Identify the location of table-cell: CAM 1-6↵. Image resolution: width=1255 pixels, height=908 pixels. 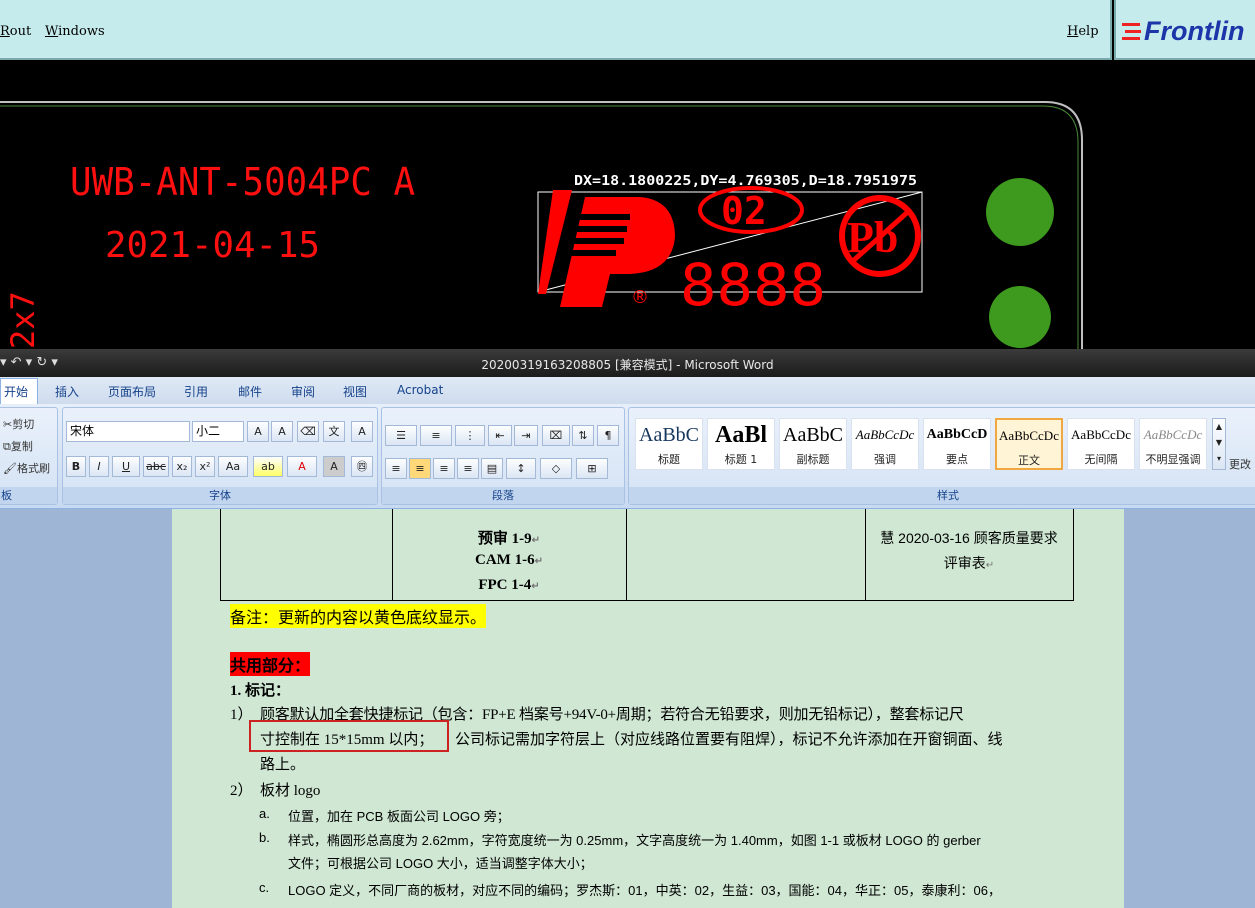
(509, 560).